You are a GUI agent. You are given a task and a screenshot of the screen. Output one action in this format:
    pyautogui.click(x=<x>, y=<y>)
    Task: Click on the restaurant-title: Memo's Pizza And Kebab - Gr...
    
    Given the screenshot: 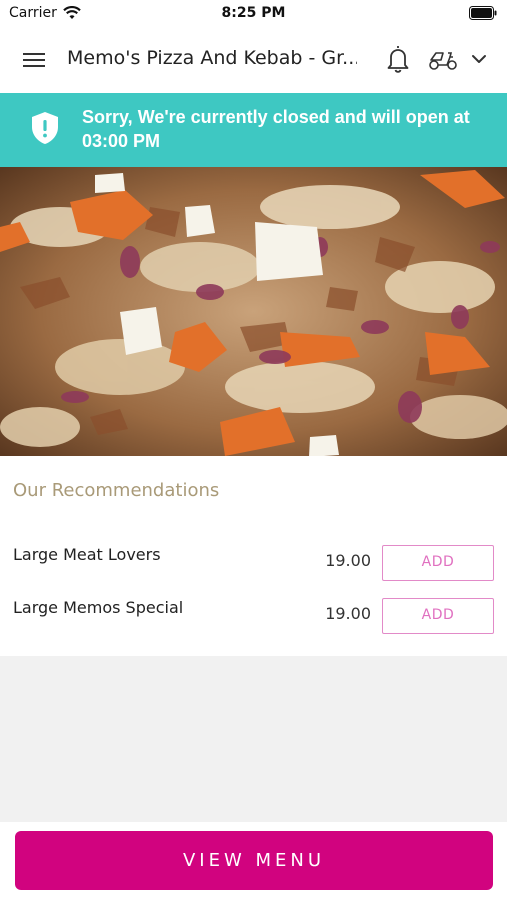 What is the action you would take?
    pyautogui.click(x=212, y=58)
    